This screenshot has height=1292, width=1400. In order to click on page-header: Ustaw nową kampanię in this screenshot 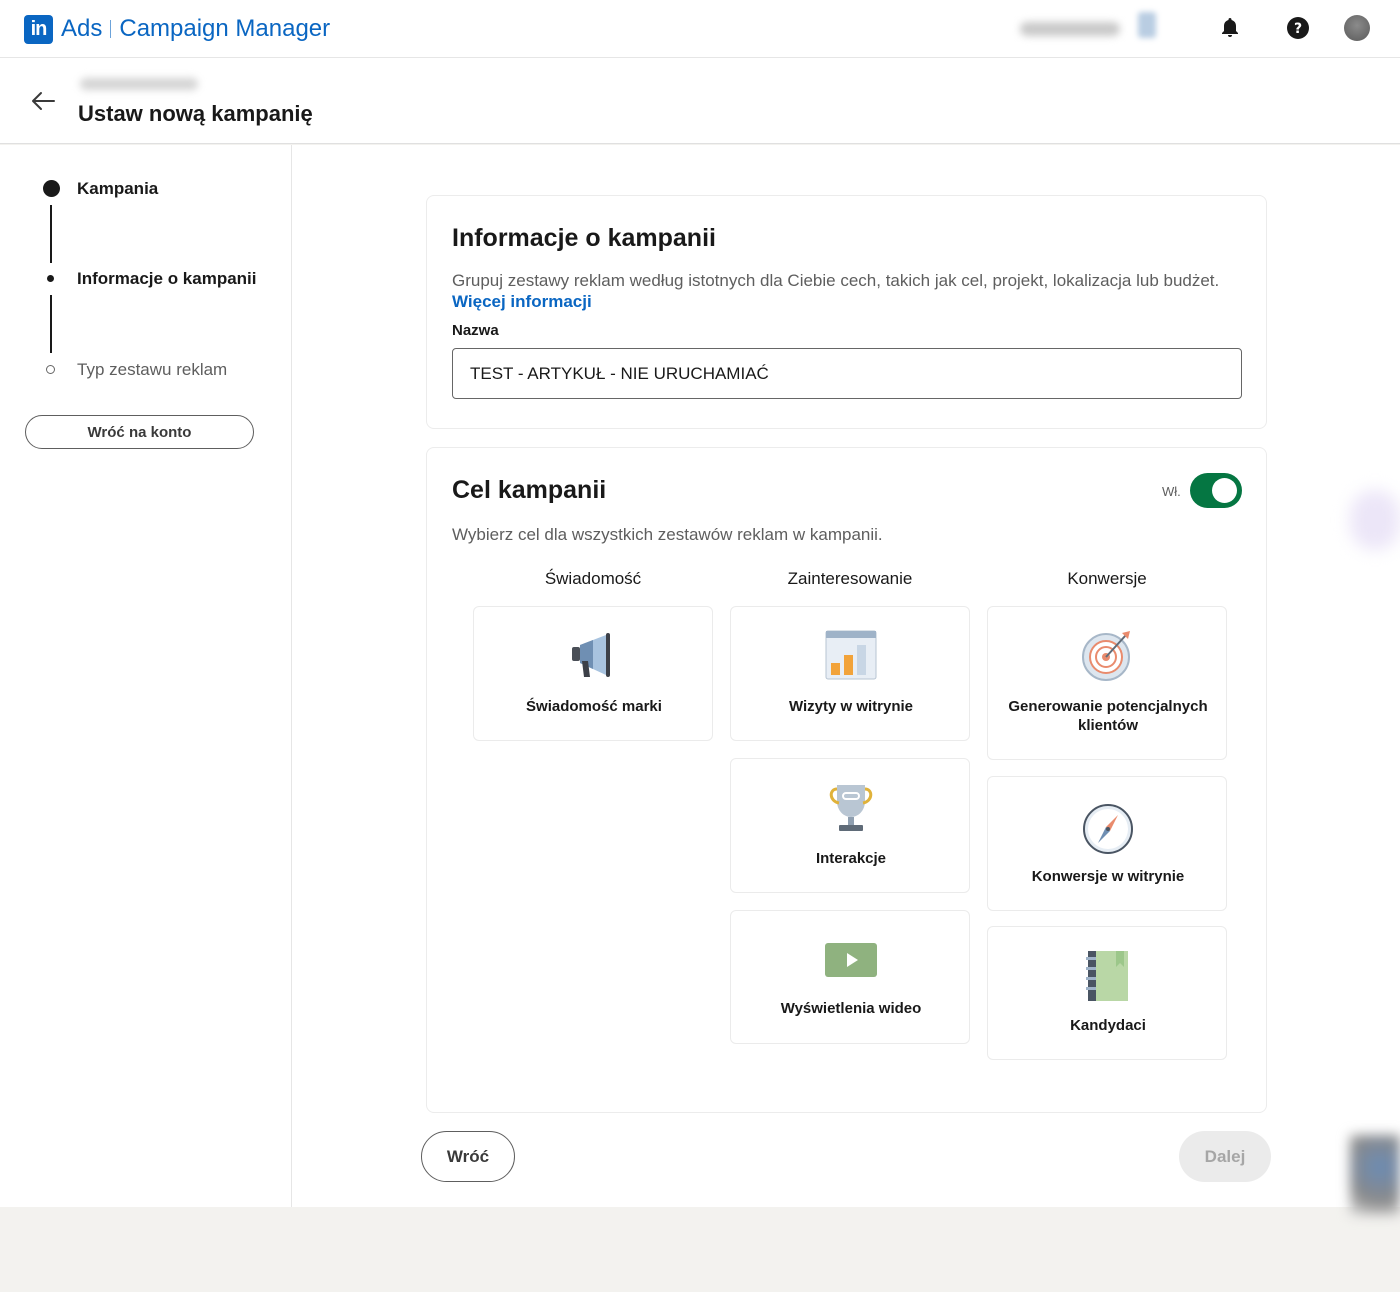, I will do `click(700, 101)`.